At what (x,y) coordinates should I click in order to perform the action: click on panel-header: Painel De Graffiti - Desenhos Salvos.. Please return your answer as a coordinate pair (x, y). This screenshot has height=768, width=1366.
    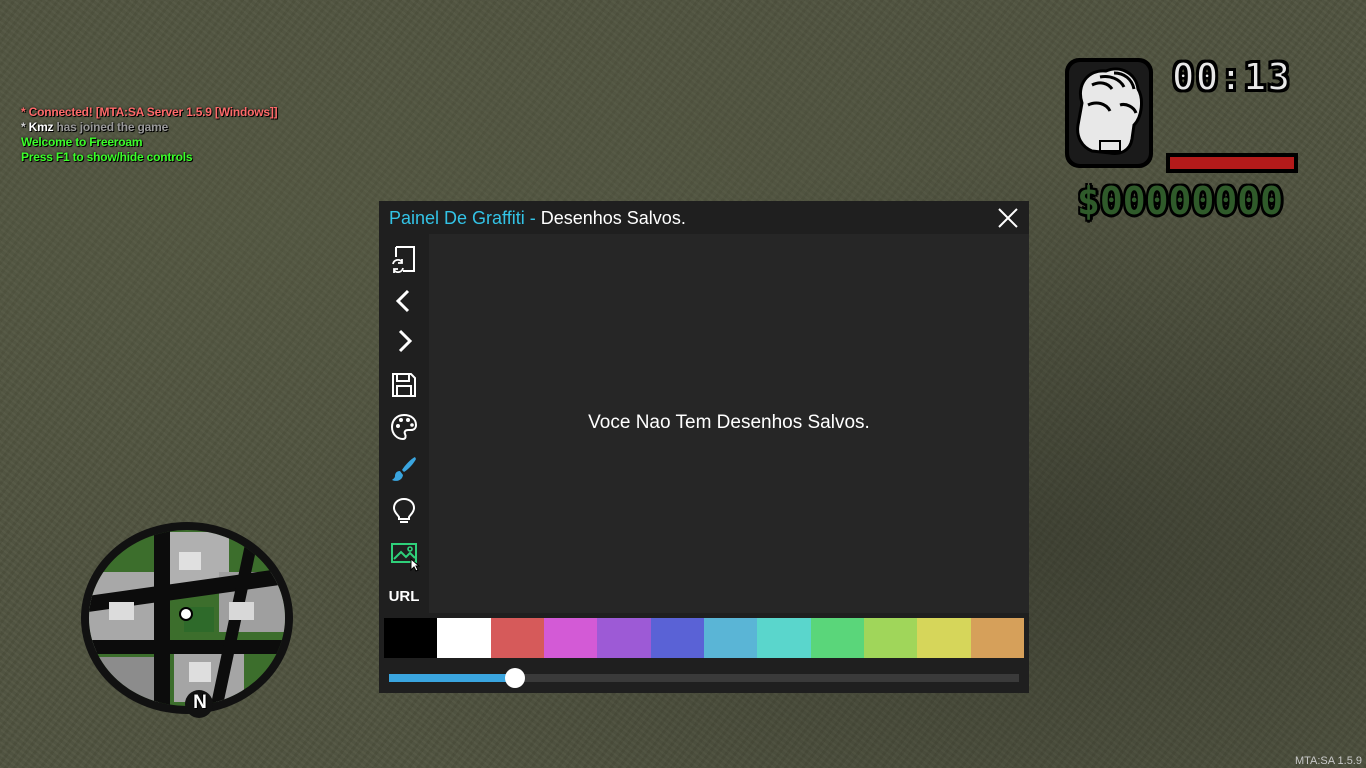
    Looking at the image, I should click on (704, 217).